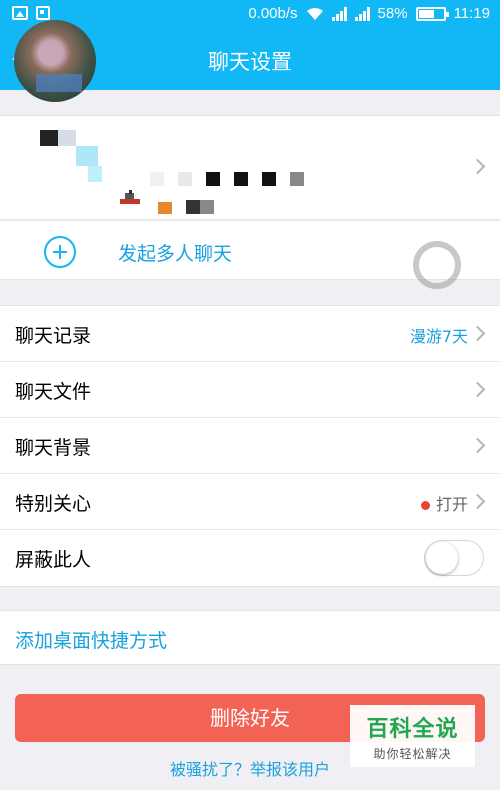 The image size is (500, 790). I want to click on row-label: 屏蔽此人, so click(53, 560).